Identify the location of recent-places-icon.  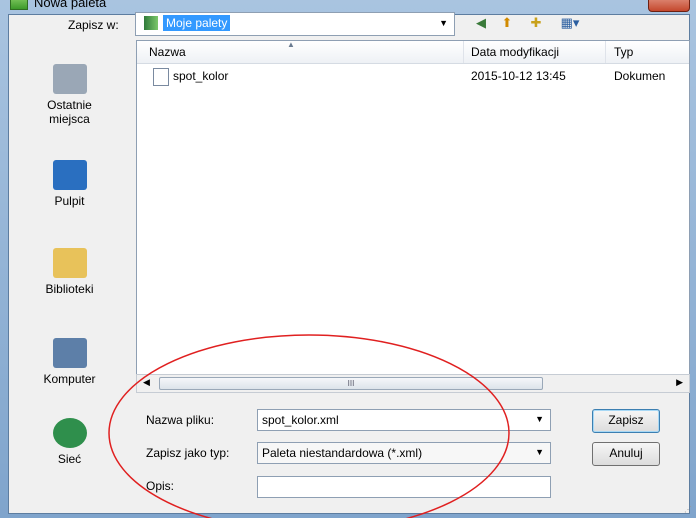
(69, 79).